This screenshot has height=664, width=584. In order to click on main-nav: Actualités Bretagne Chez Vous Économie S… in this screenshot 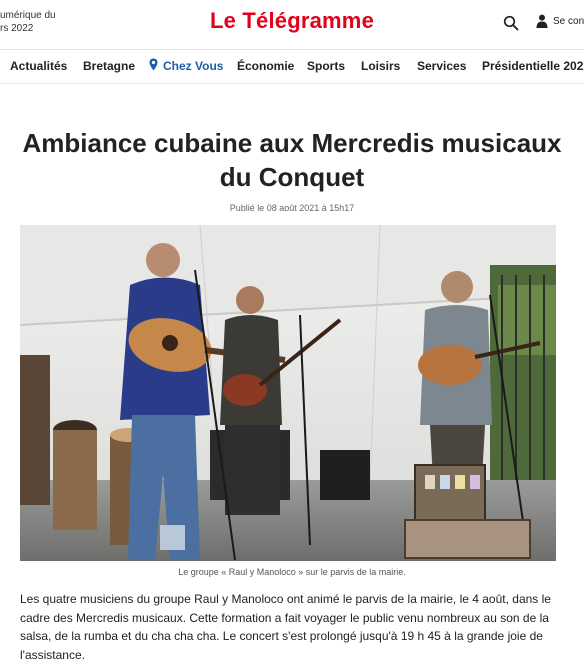, I will do `click(292, 66)`.